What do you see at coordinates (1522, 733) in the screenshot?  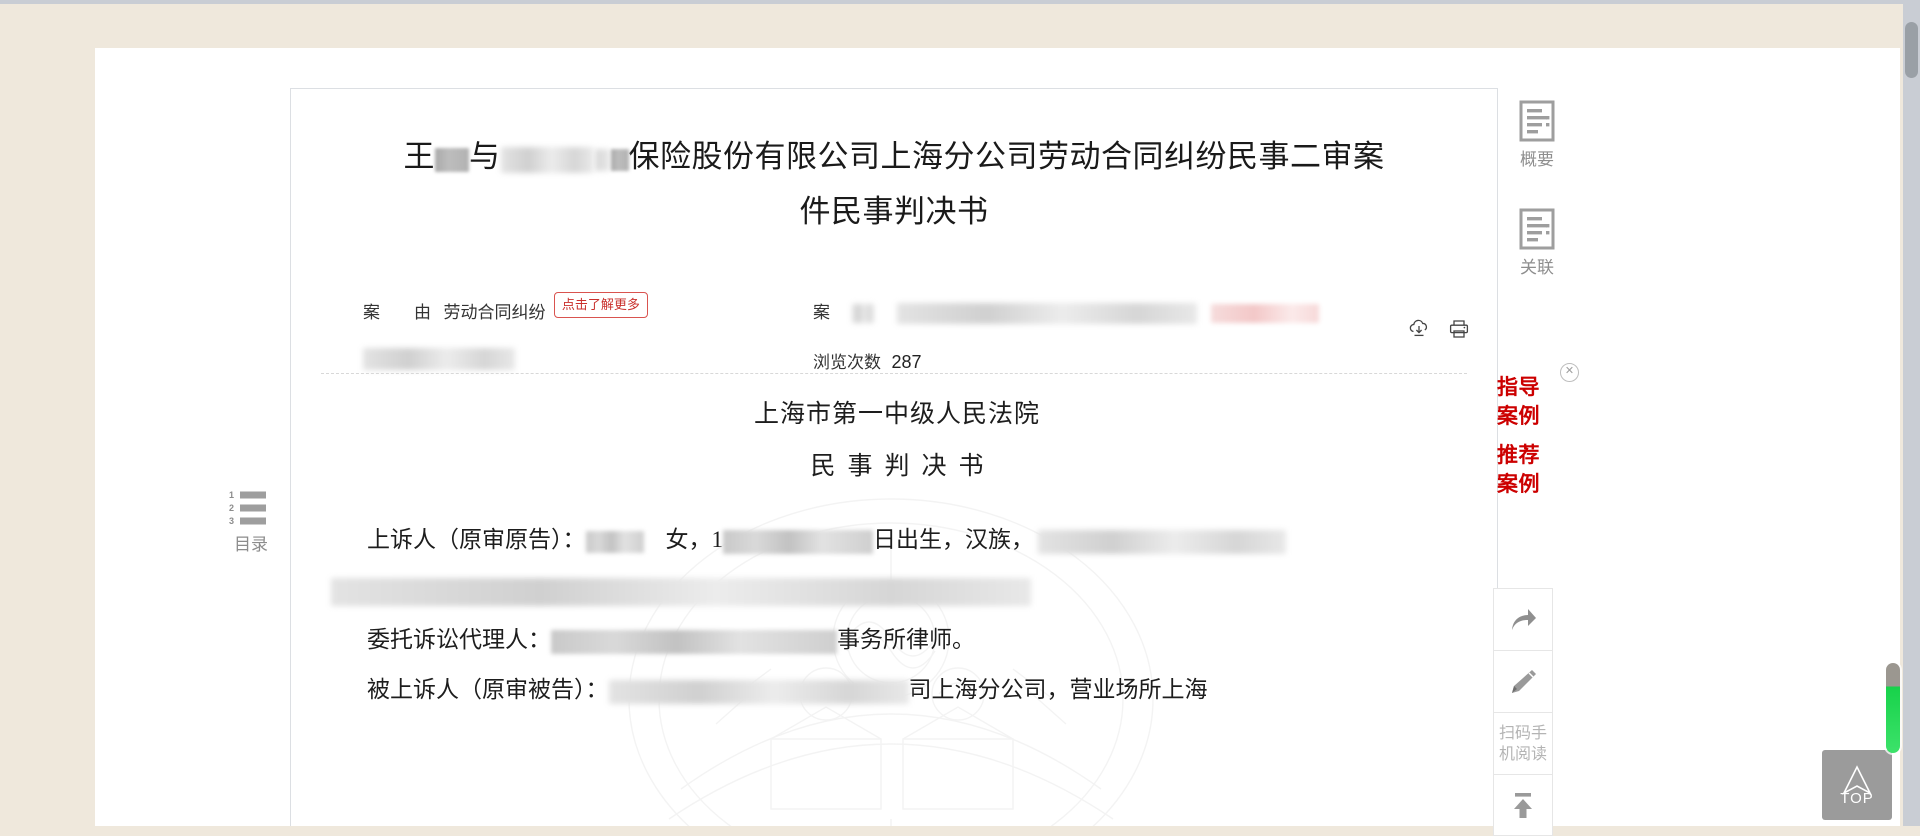 I see `qr-label-line1: 扫码手` at bounding box center [1522, 733].